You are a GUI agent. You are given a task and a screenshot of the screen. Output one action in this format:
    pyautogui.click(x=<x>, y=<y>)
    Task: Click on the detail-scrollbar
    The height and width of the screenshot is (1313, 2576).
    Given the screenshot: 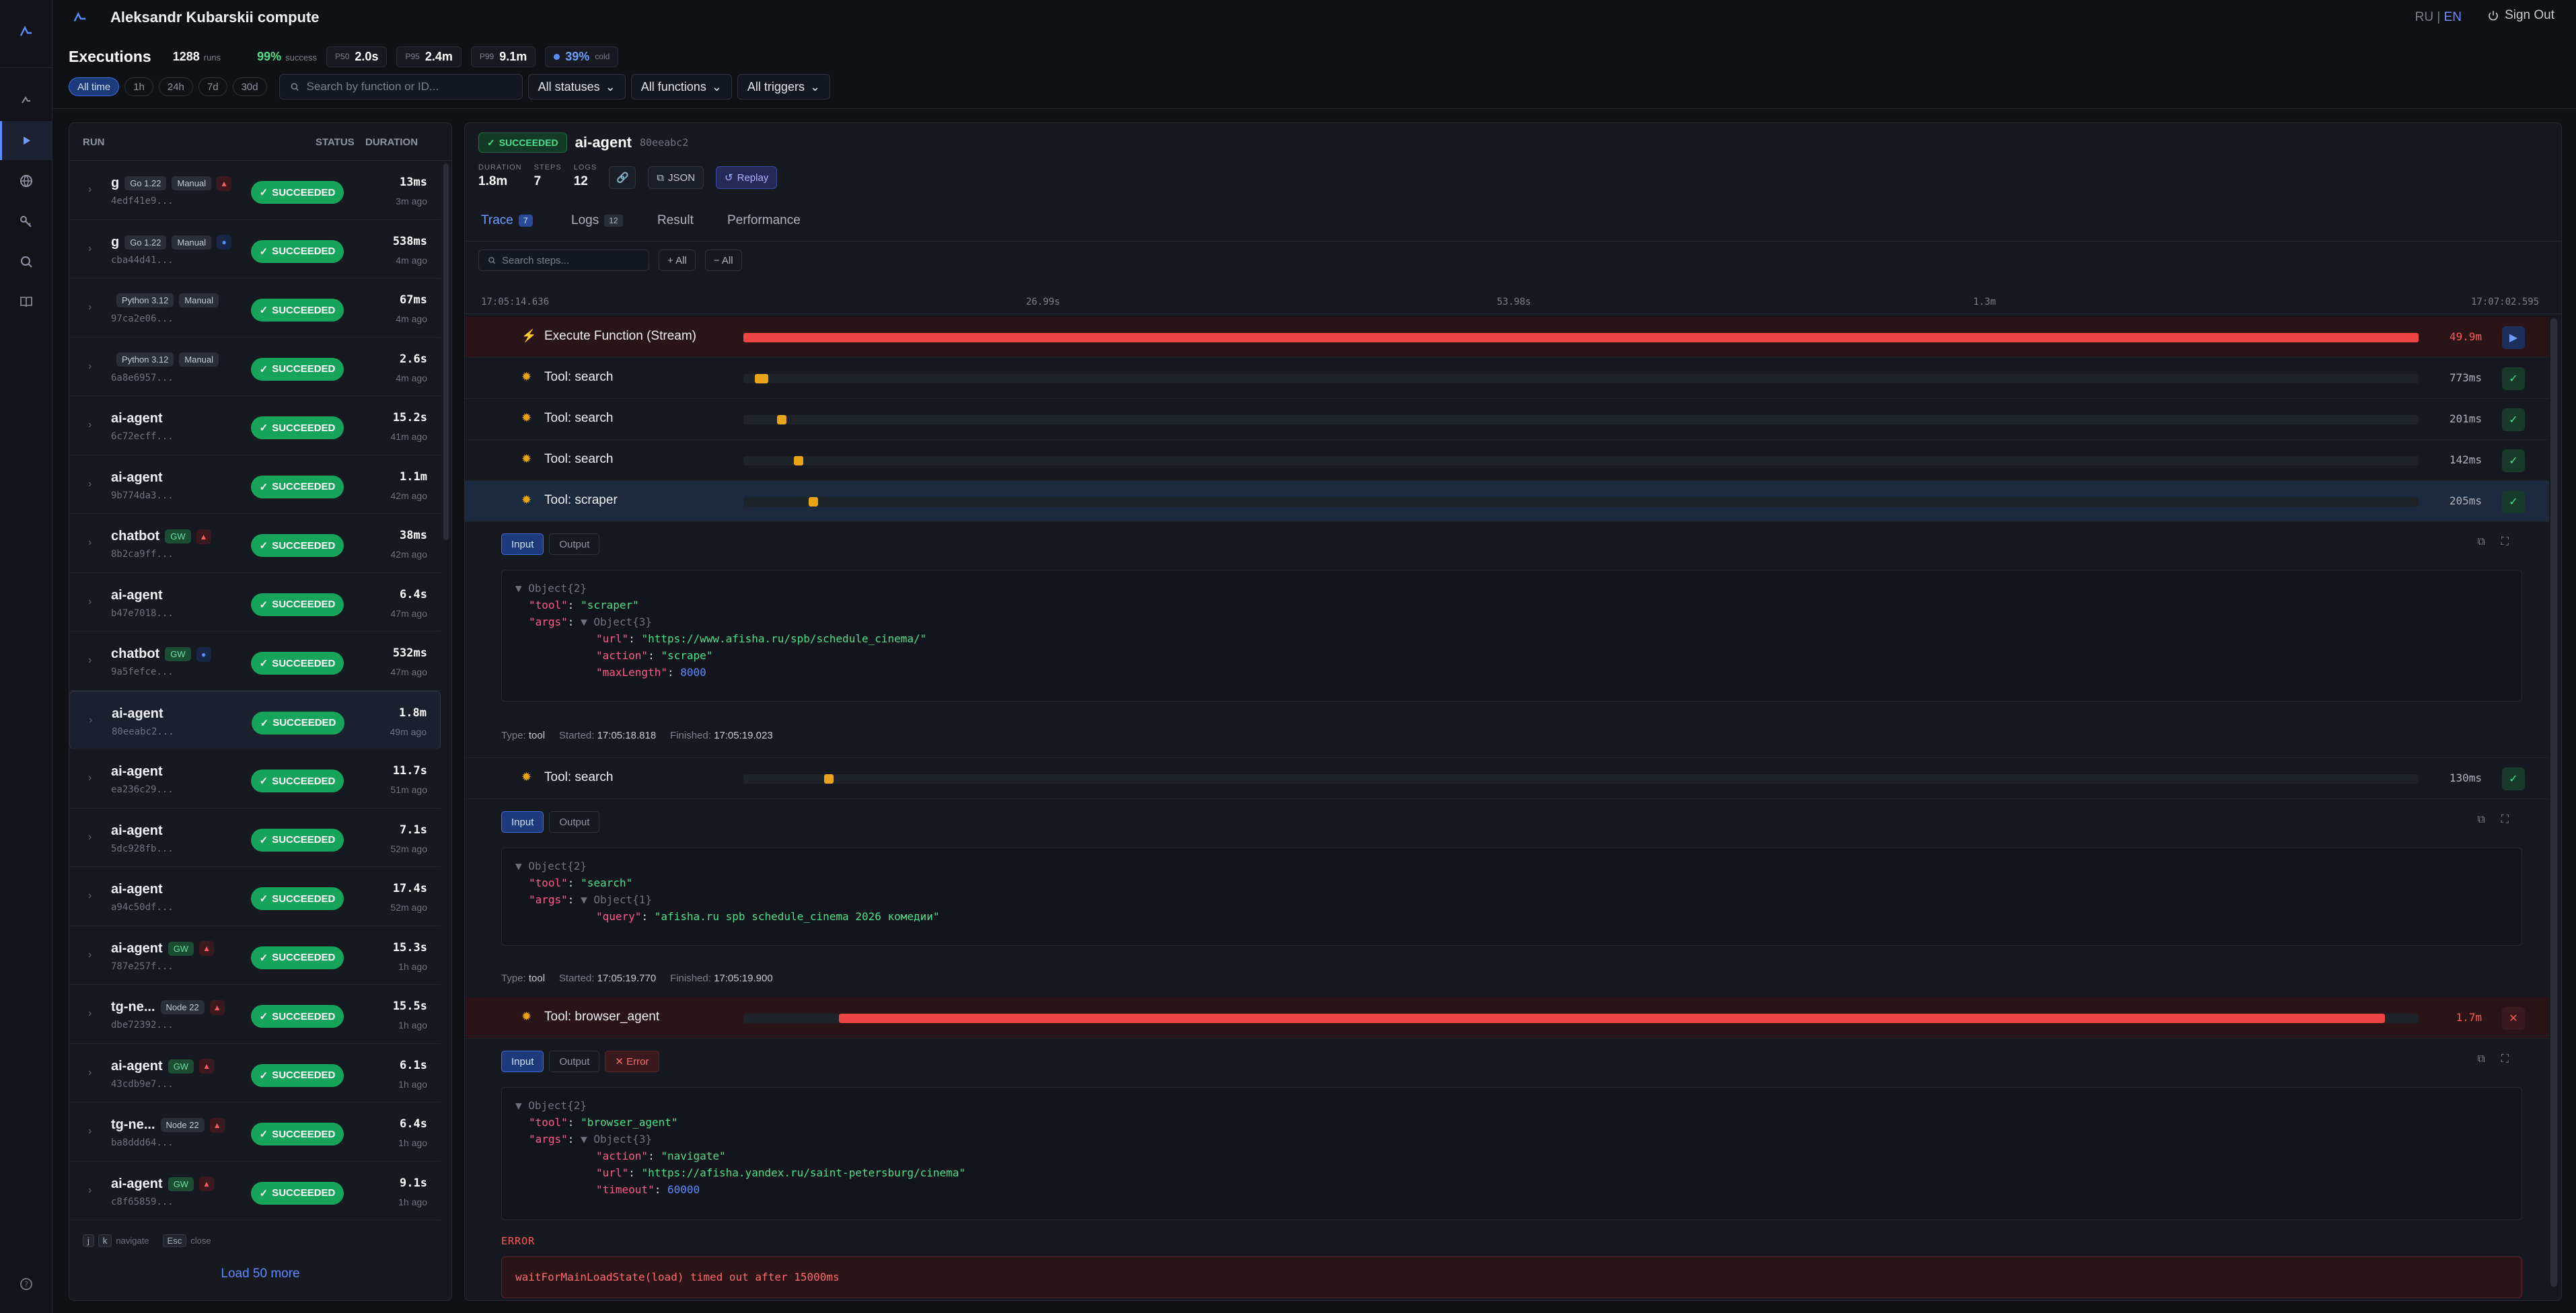 What is the action you would take?
    pyautogui.click(x=2553, y=802)
    